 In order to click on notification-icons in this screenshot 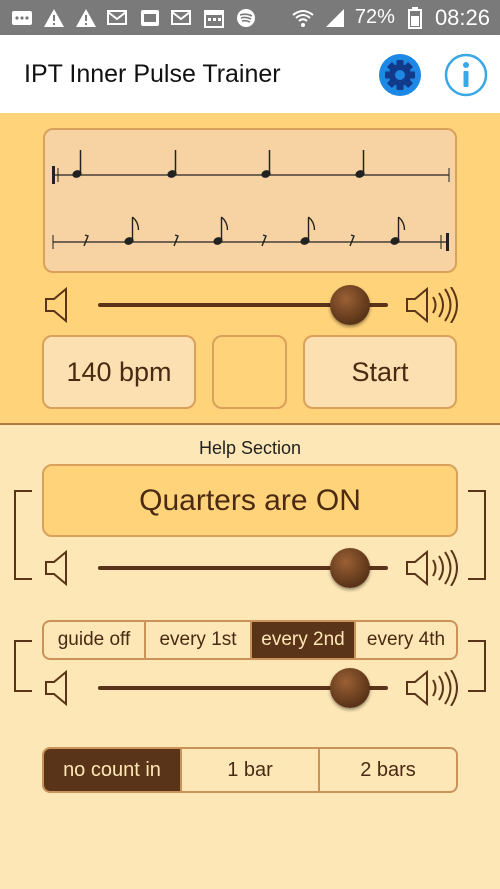, I will do `click(134, 18)`.